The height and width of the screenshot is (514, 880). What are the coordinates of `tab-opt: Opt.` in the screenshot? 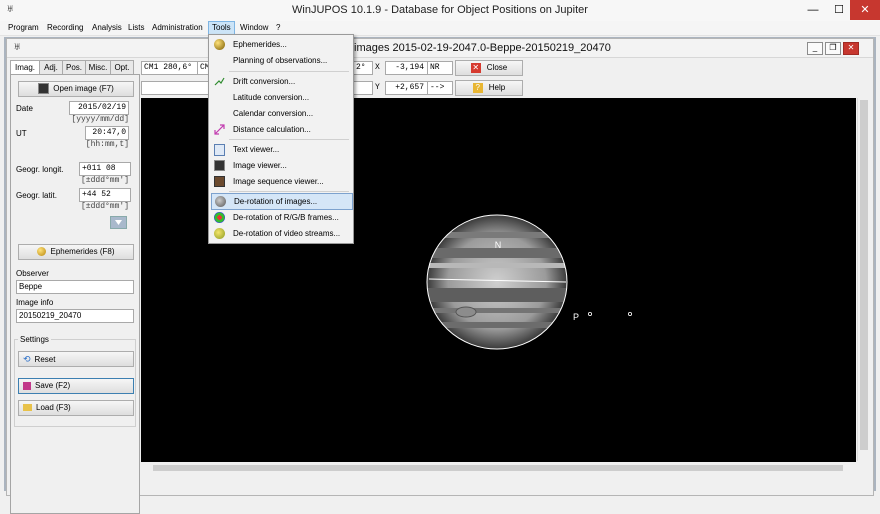 It's located at (122, 67).